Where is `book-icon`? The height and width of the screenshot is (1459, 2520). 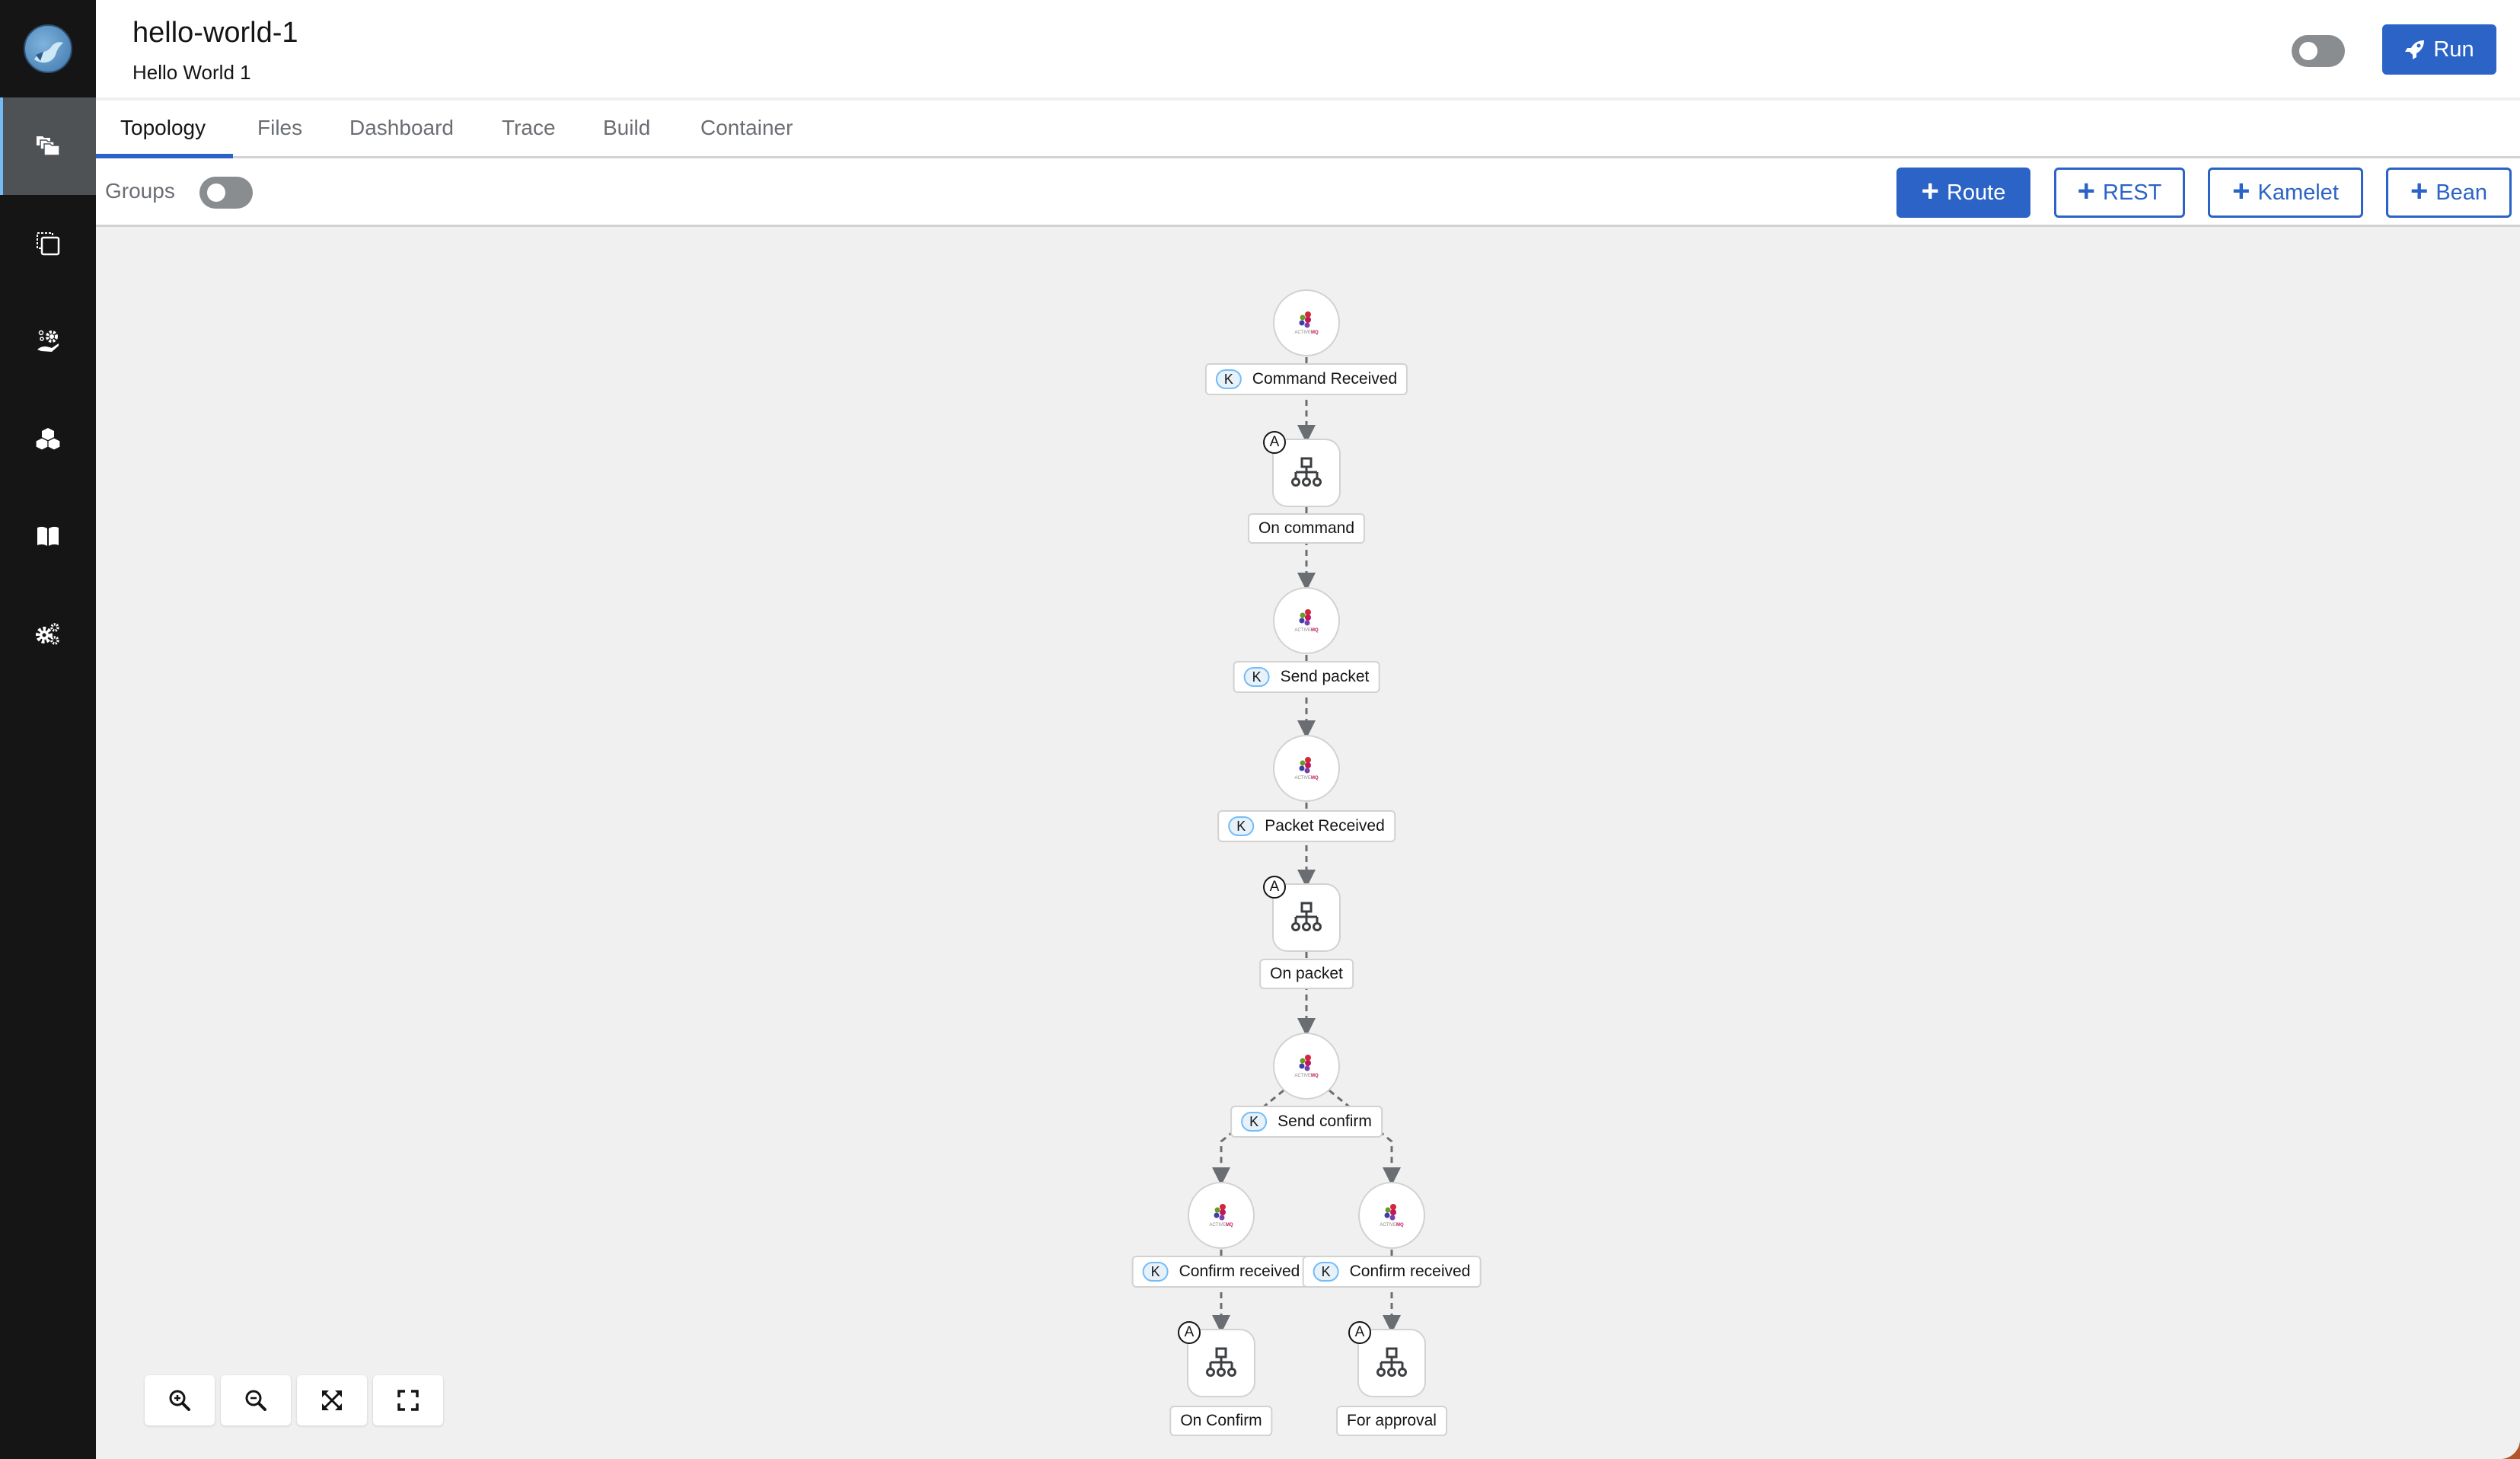 book-icon is located at coordinates (48, 536).